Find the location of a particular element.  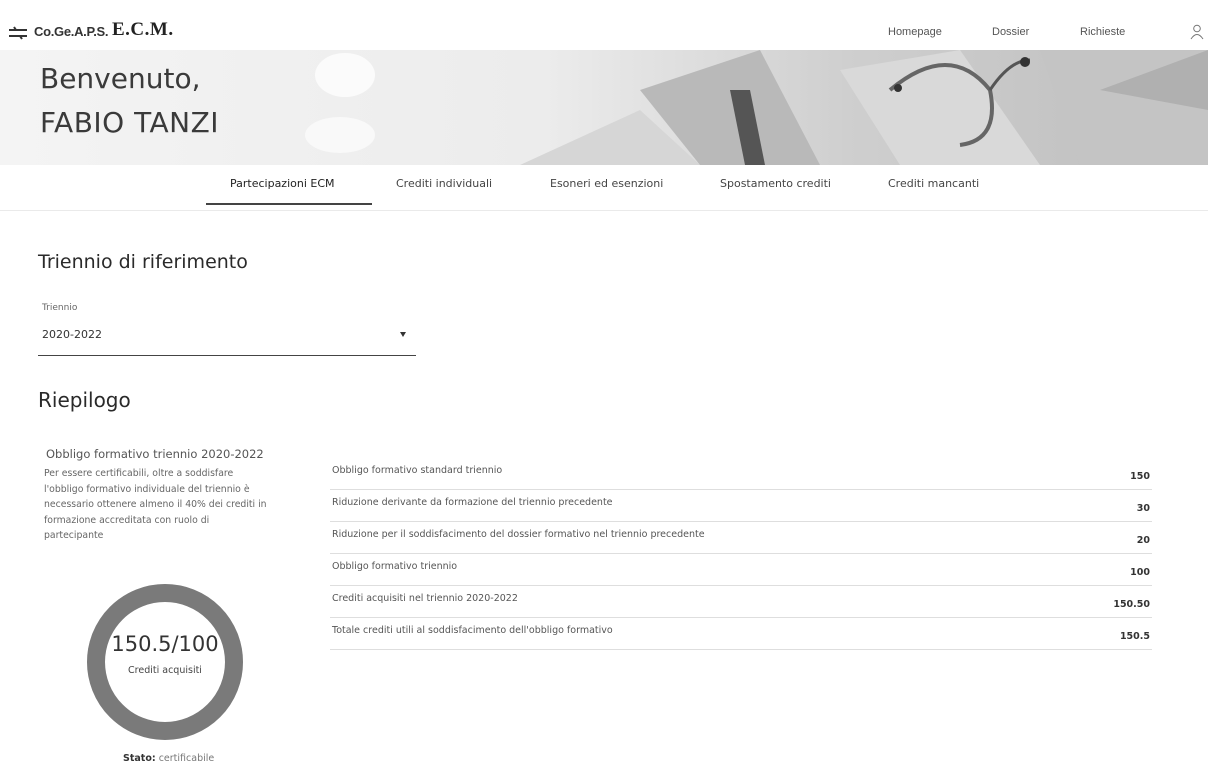

row-value: 150.5 is located at coordinates (1134, 636).